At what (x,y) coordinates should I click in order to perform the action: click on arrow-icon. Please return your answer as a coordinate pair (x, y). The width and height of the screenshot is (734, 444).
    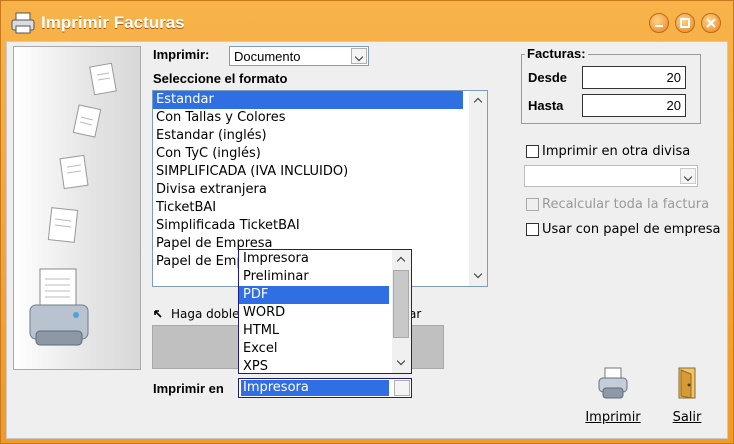
    Looking at the image, I should click on (158, 314).